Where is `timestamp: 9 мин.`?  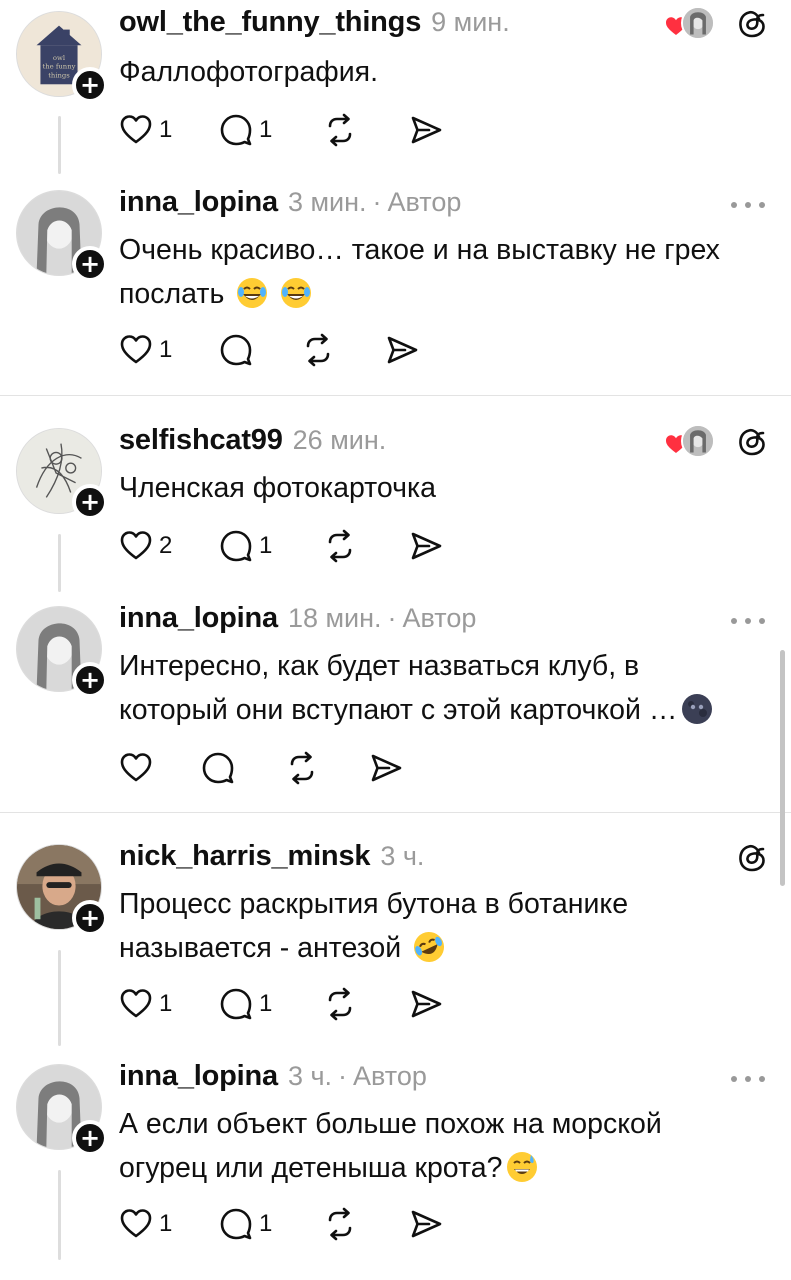
timestamp: 9 мин. is located at coordinates (470, 22).